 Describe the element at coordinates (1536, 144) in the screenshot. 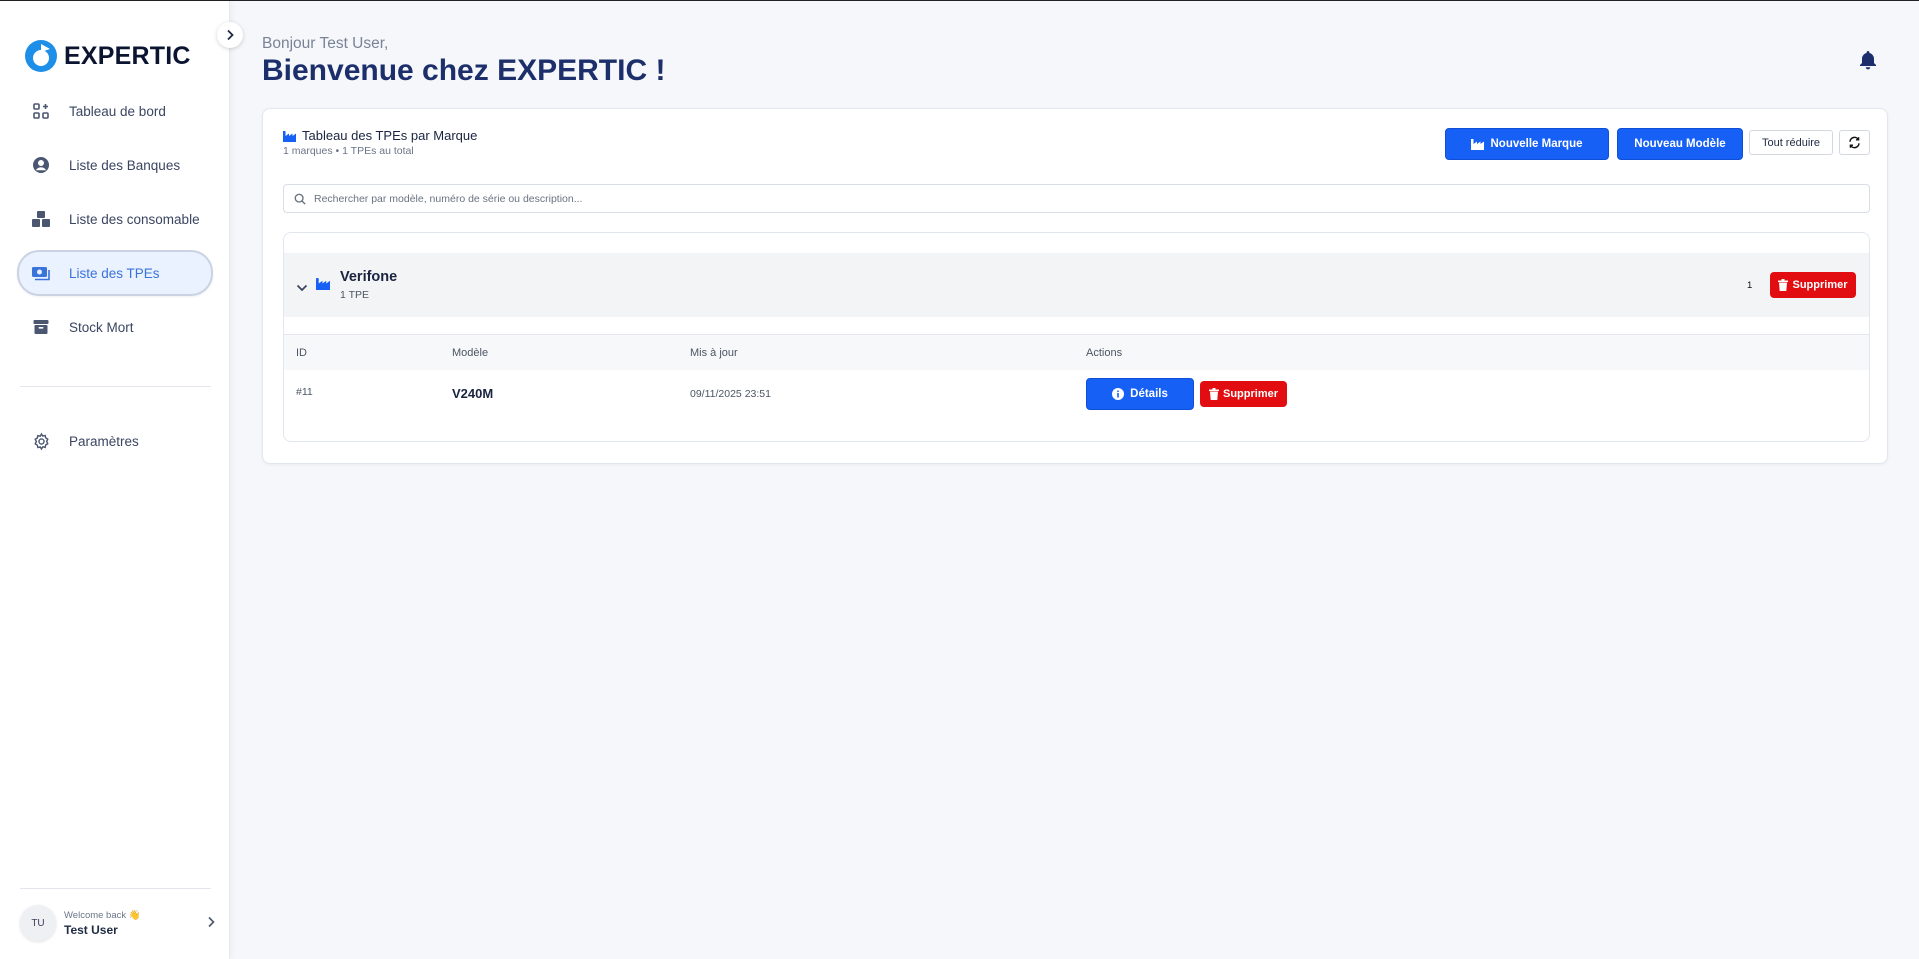

I see `new-brand-label: Nouvelle Marque` at that location.